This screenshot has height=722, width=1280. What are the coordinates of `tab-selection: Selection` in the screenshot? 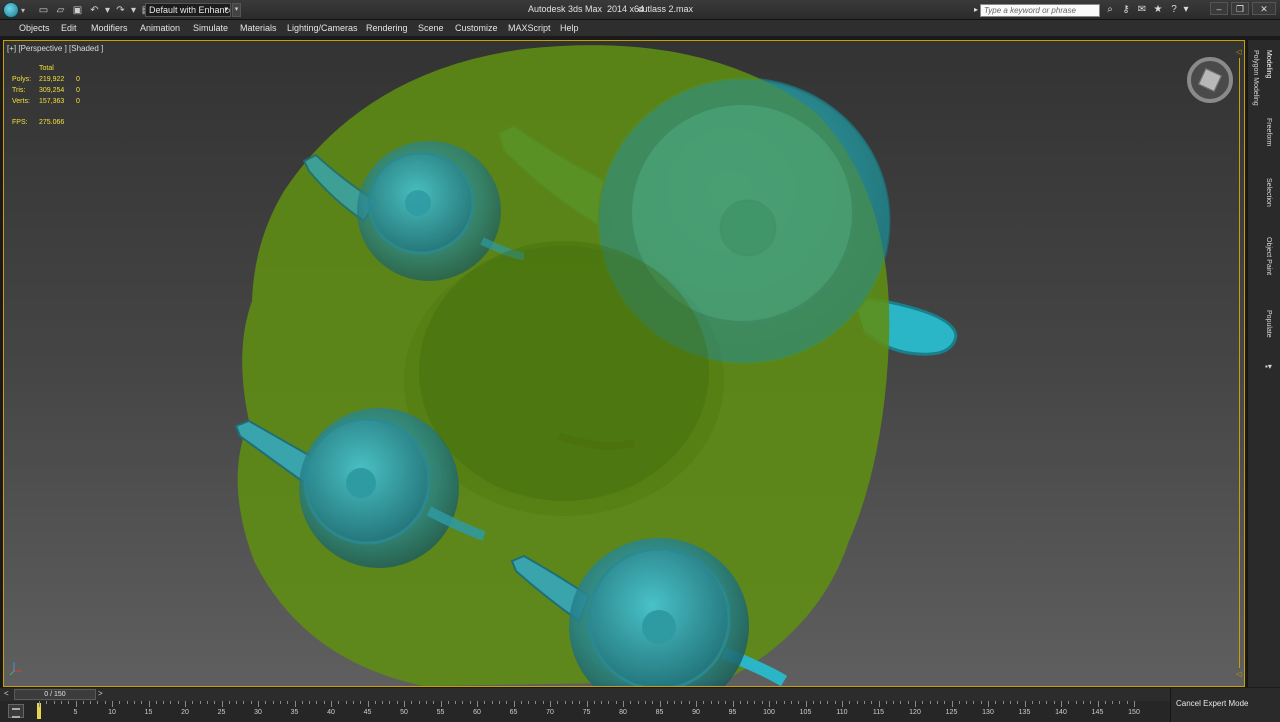 It's located at (1268, 192).